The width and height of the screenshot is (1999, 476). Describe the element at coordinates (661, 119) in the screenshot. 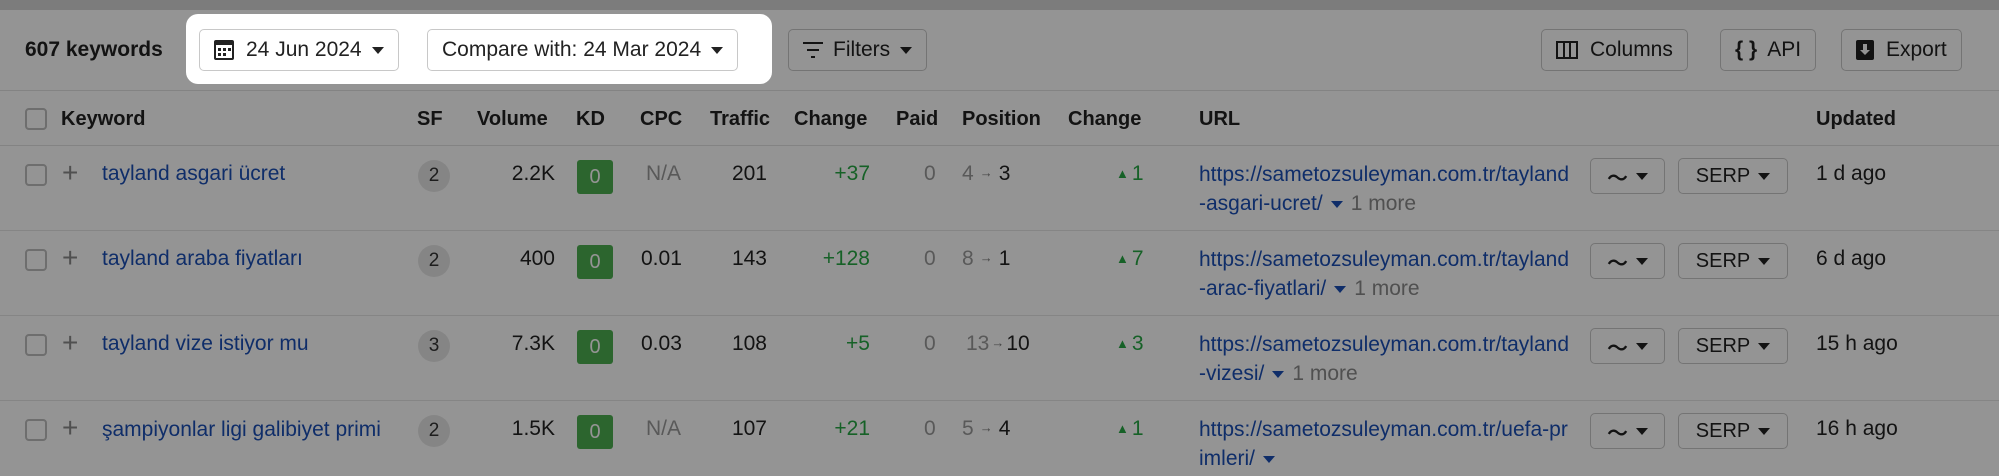

I see `col-cpc: CPC` at that location.